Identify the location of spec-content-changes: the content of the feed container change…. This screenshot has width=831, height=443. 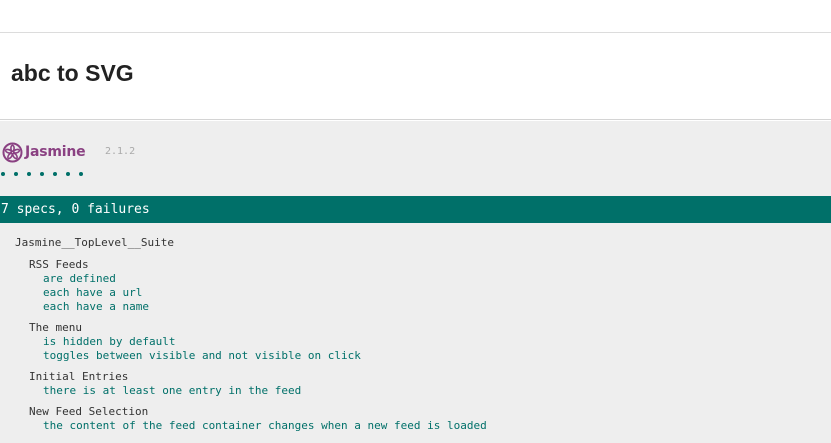
(265, 426).